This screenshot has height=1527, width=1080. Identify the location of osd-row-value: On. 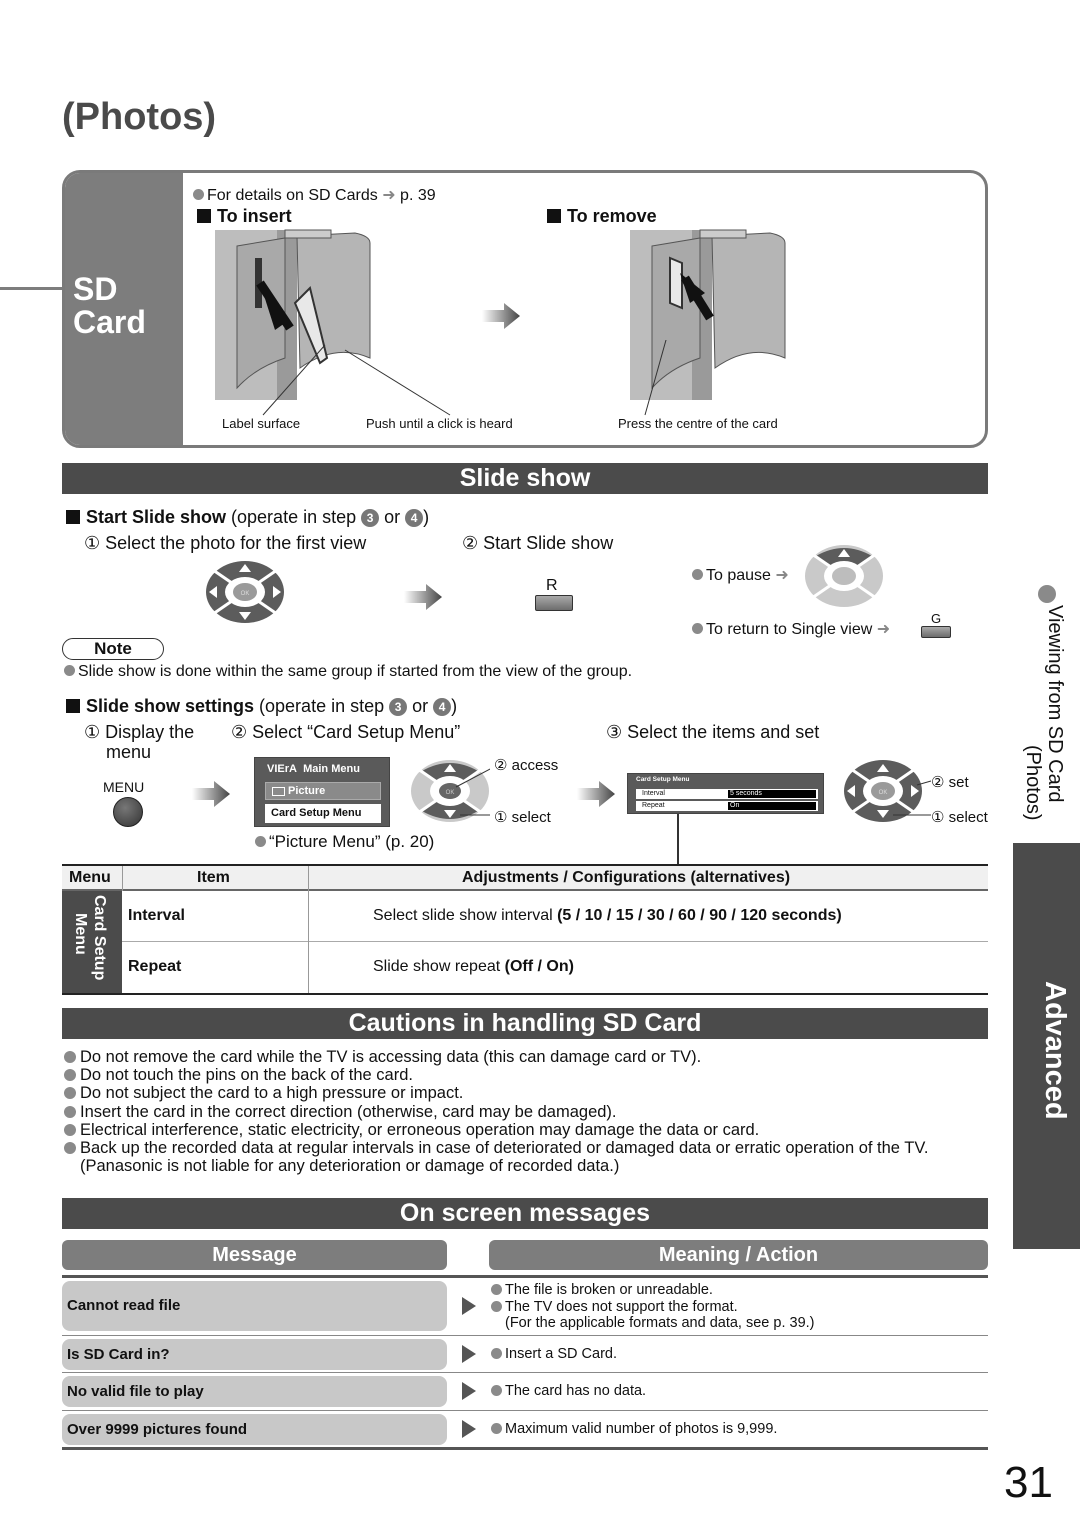
(772, 806).